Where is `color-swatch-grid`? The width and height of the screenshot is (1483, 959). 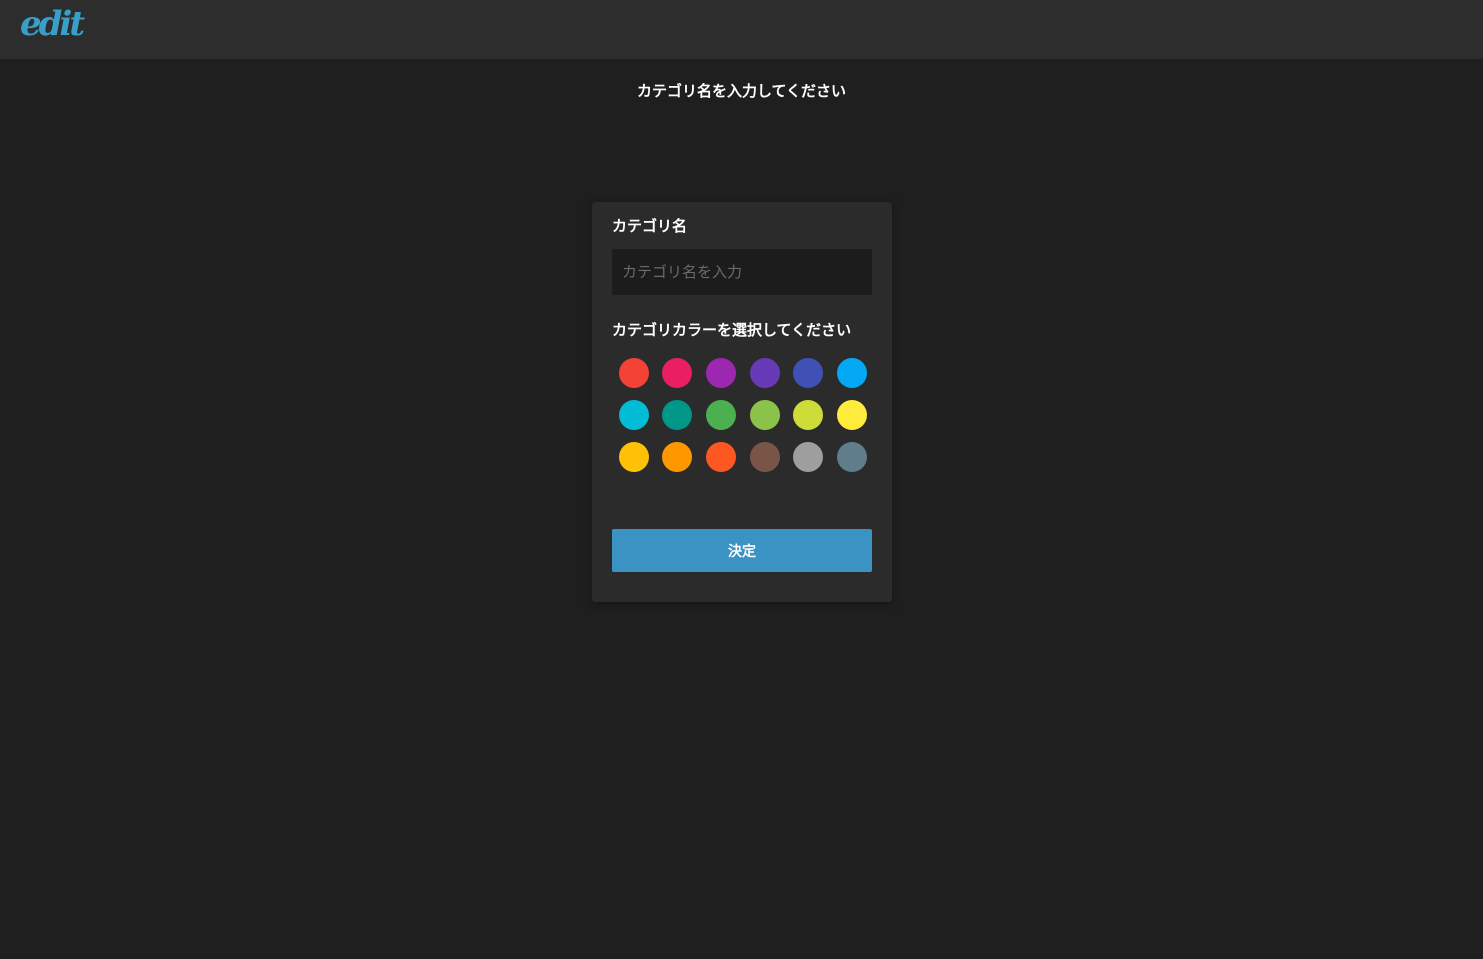 color-swatch-grid is located at coordinates (742, 415).